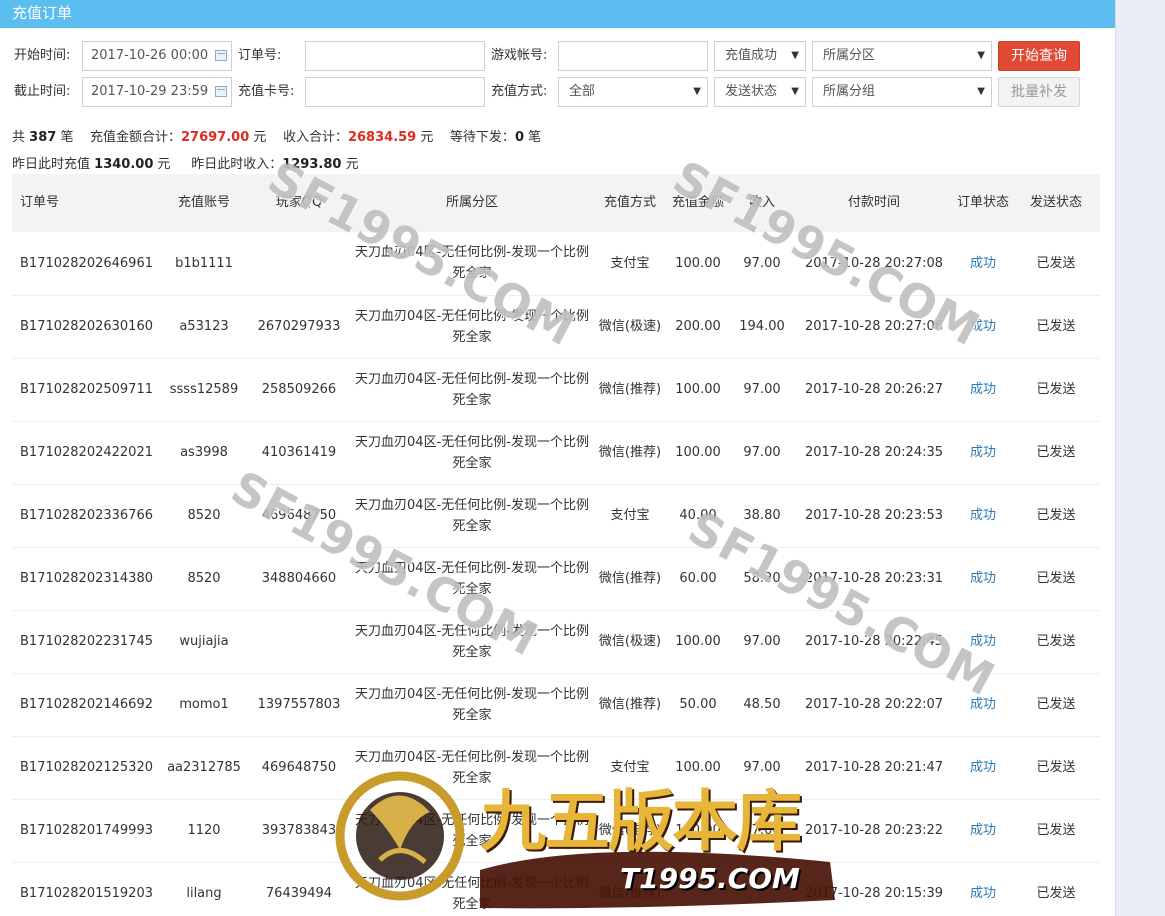 The height and width of the screenshot is (916, 1165). I want to click on send-status-select: 发送状态 ▼, so click(760, 92).